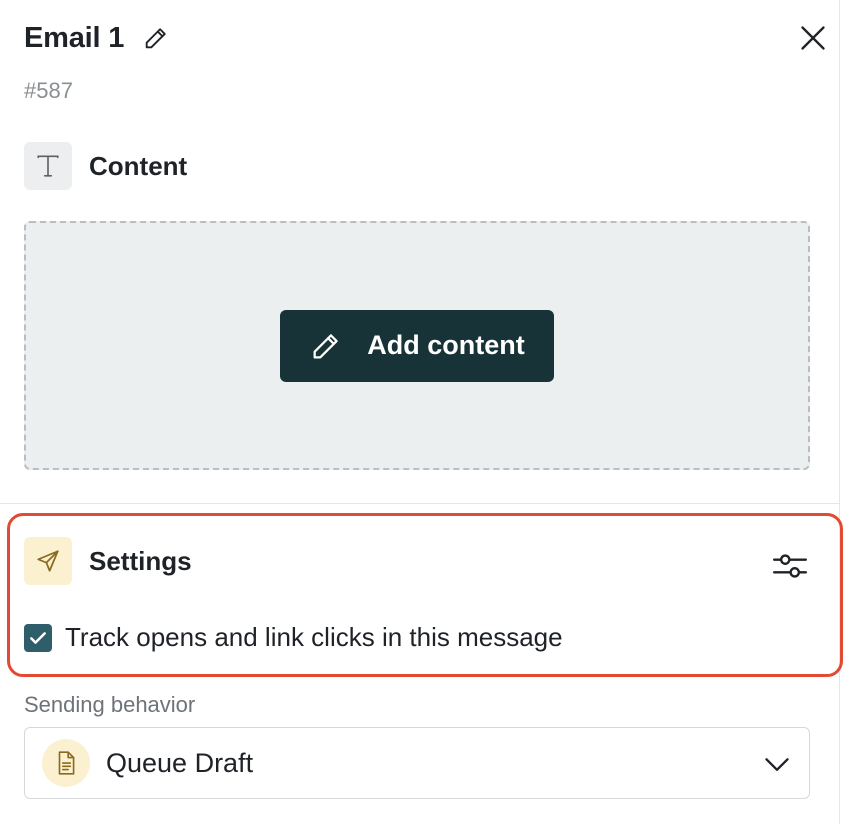 This screenshot has height=824, width=850. I want to click on checkmark-icon, so click(38, 637).